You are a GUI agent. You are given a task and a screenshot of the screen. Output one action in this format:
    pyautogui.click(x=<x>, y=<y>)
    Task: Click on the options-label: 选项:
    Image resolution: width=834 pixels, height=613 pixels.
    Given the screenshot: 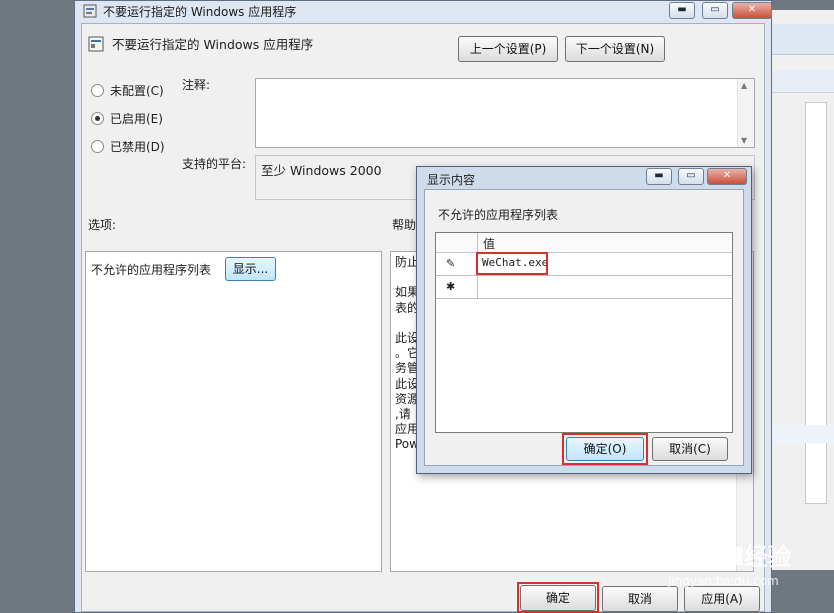 What is the action you would take?
    pyautogui.click(x=102, y=225)
    